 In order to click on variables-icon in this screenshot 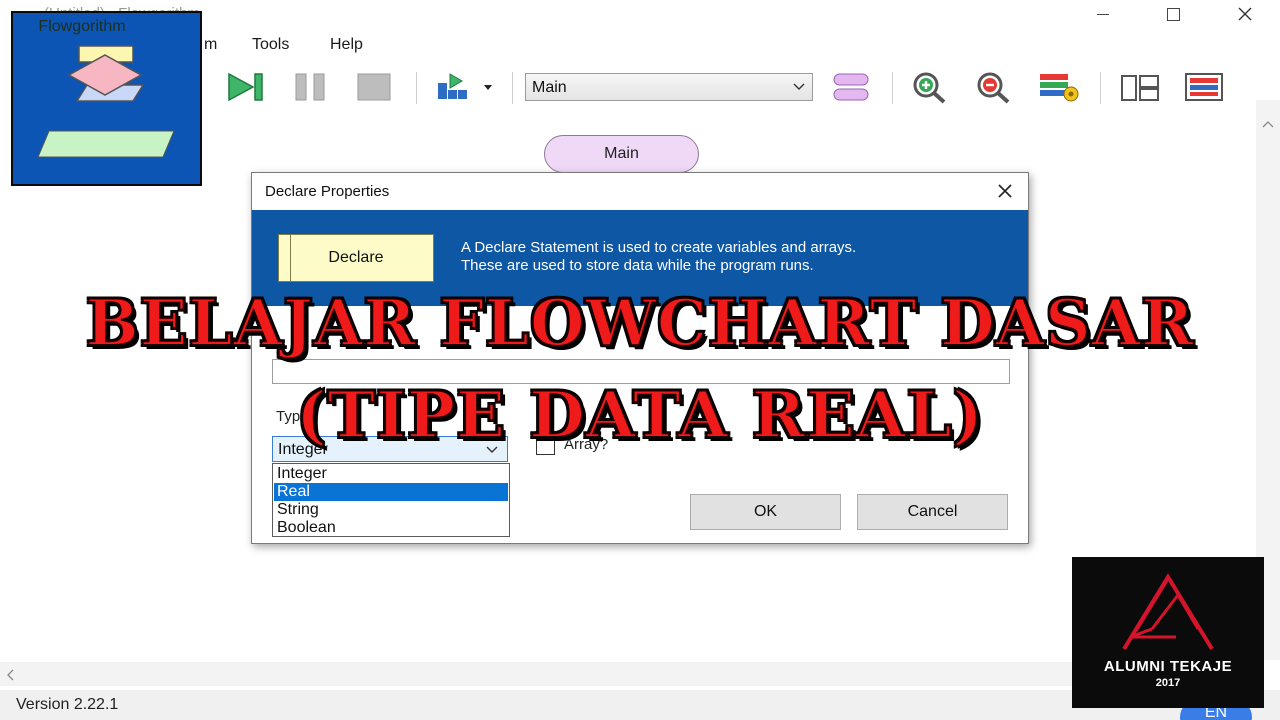, I will do `click(1059, 88)`.